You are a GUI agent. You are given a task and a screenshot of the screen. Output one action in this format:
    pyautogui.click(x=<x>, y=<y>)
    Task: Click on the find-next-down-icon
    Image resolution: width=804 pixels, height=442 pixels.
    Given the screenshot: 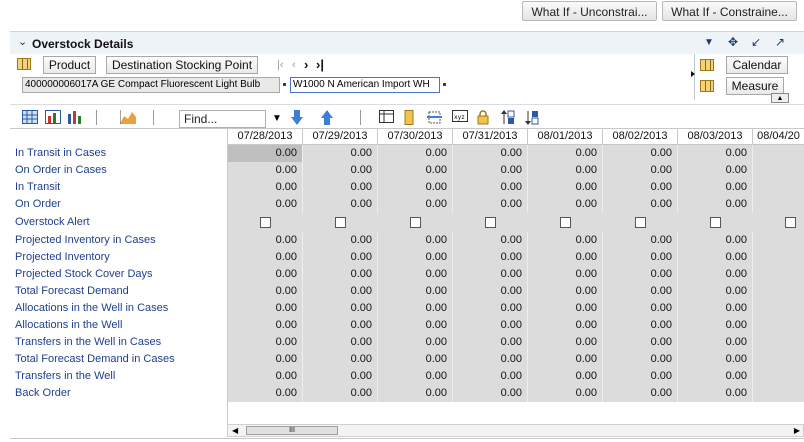 What is the action you would take?
    pyautogui.click(x=297, y=119)
    